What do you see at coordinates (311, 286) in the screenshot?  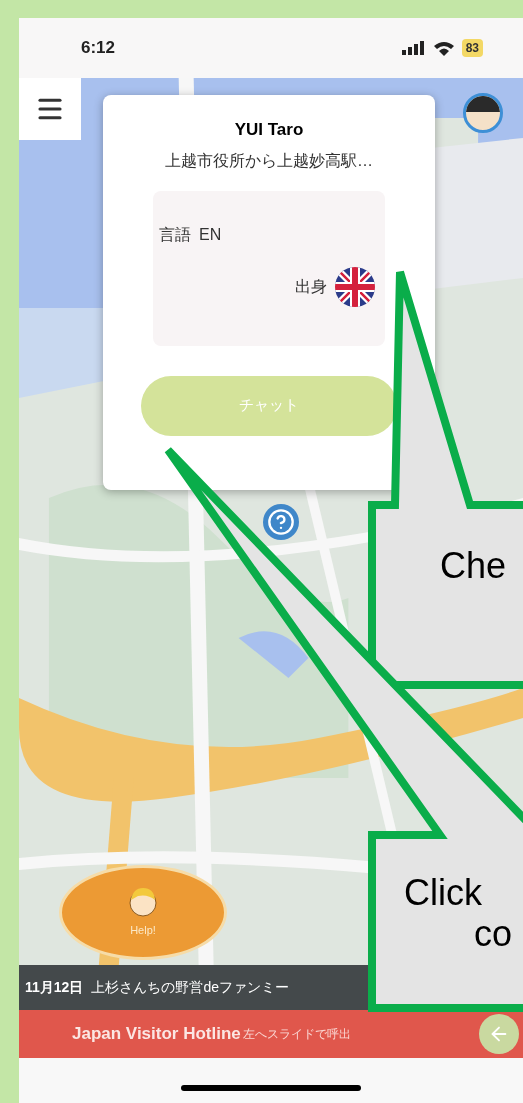 I see `origin-label: 出身` at bounding box center [311, 286].